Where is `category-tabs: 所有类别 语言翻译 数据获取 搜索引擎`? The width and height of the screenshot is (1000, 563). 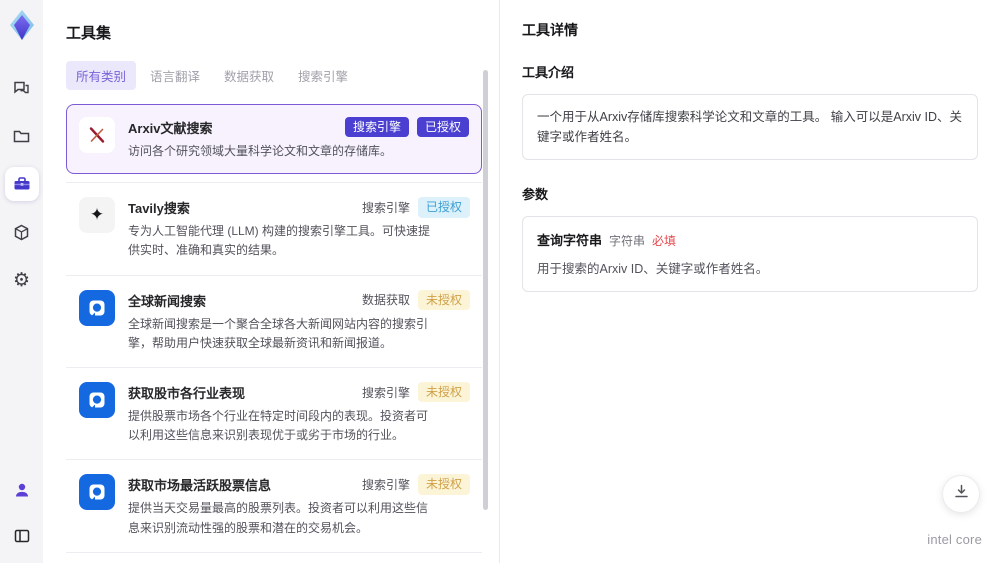 category-tabs: 所有类别 语言翻译 数据获取 搜索引擎 is located at coordinates (269, 75).